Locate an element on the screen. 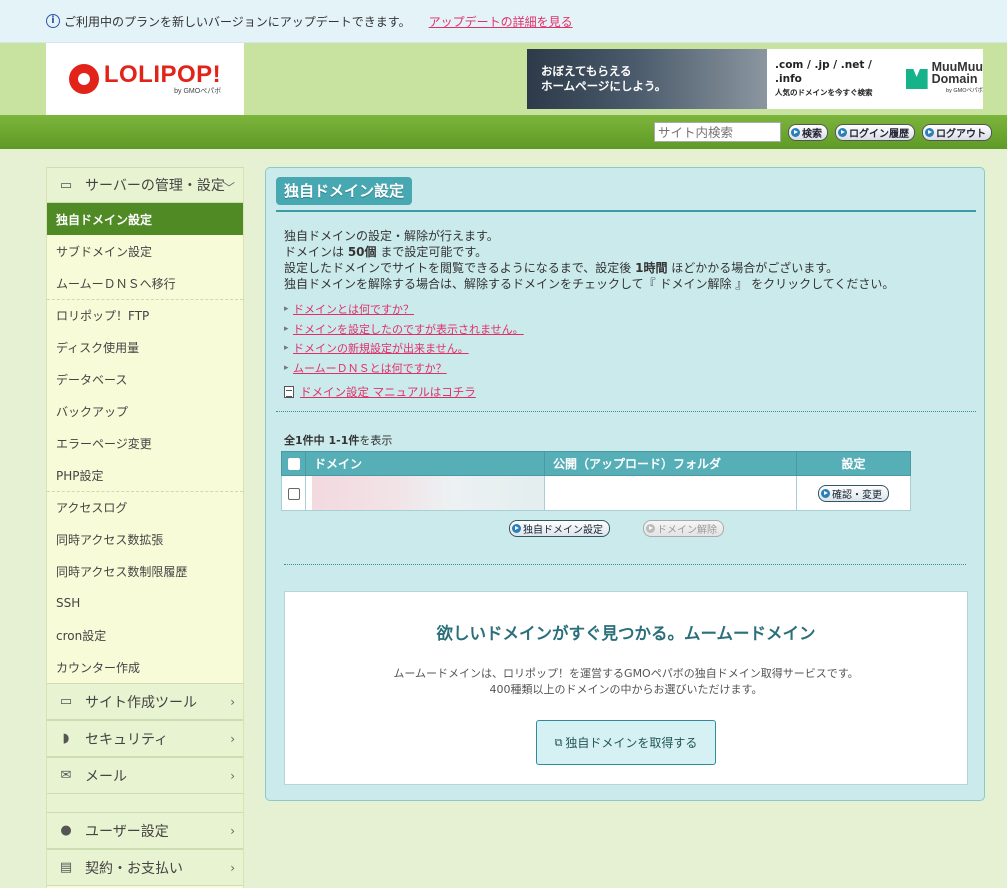  logout-button: ログアウト is located at coordinates (957, 132).